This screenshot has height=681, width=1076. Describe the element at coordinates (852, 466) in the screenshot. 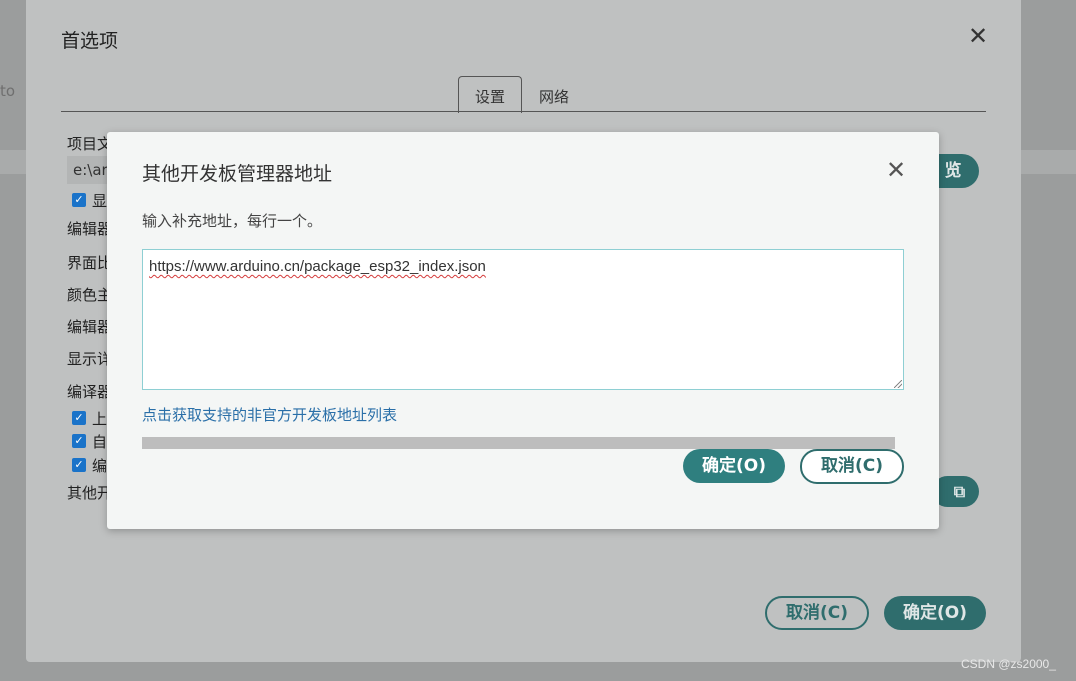

I see `dialog-cancel-button: 取消(C)` at that location.